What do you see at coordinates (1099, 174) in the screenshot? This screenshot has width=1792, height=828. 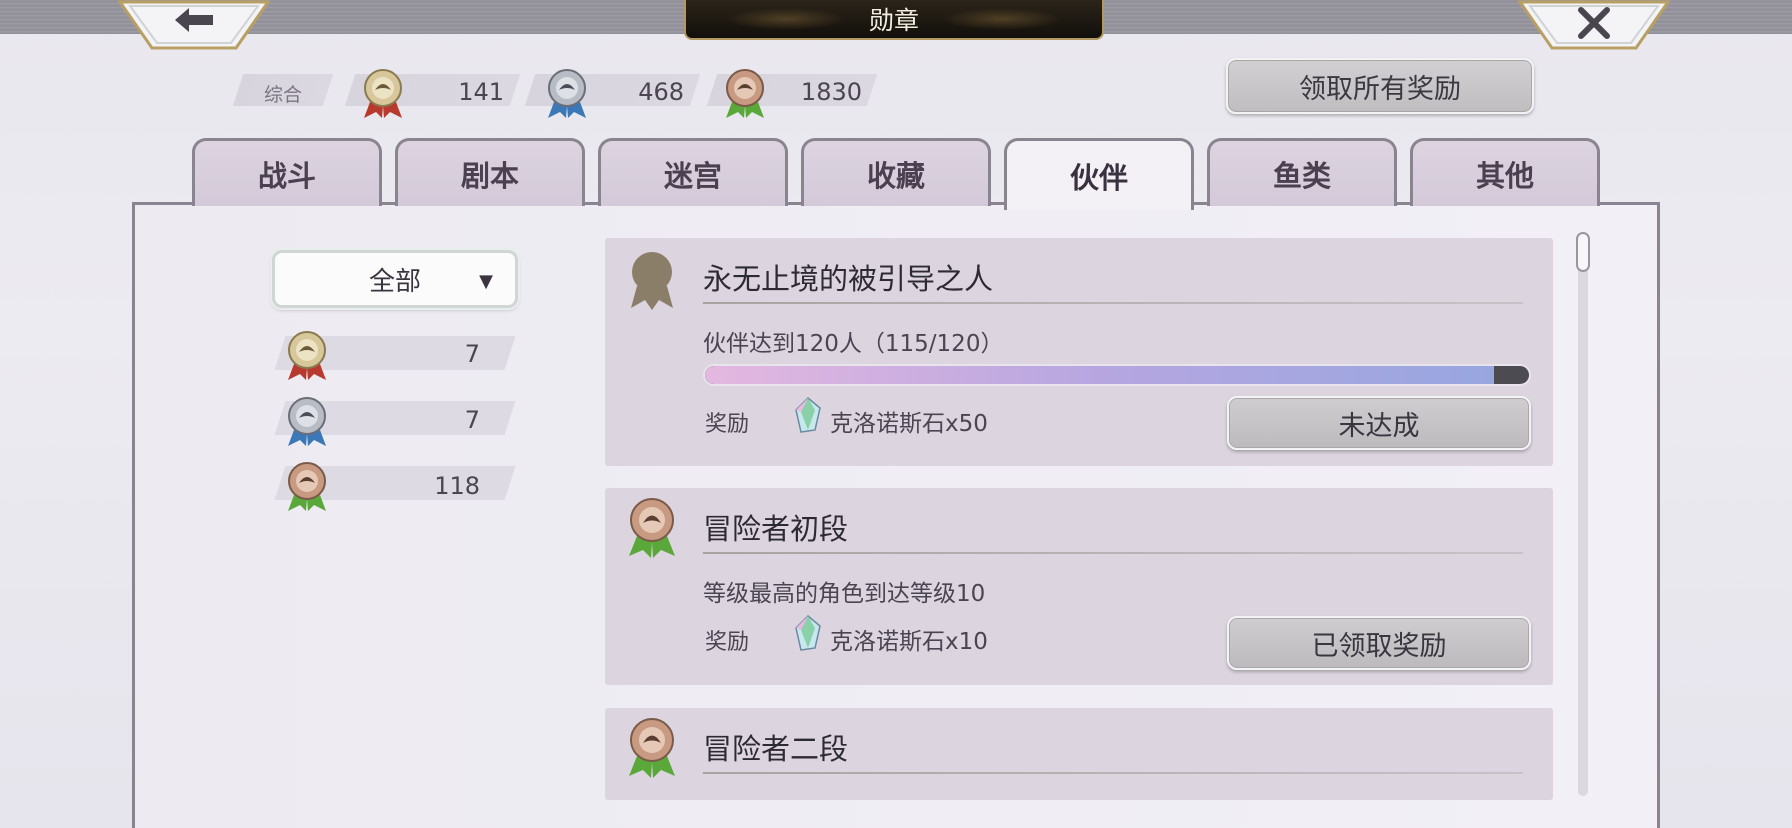 I see `tab-companions: 伙伴` at bounding box center [1099, 174].